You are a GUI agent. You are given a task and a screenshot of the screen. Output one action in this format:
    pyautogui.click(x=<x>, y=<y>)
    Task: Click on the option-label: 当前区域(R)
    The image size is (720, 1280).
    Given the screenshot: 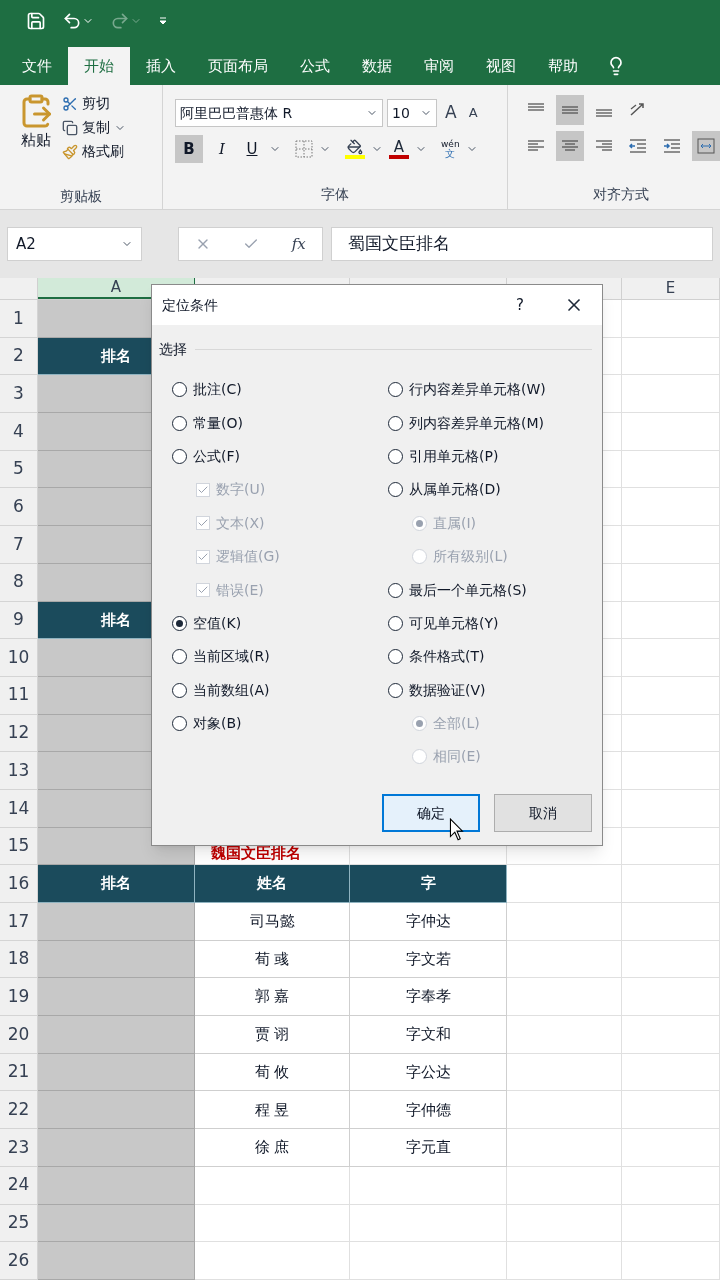 What is the action you would take?
    pyautogui.click(x=231, y=657)
    